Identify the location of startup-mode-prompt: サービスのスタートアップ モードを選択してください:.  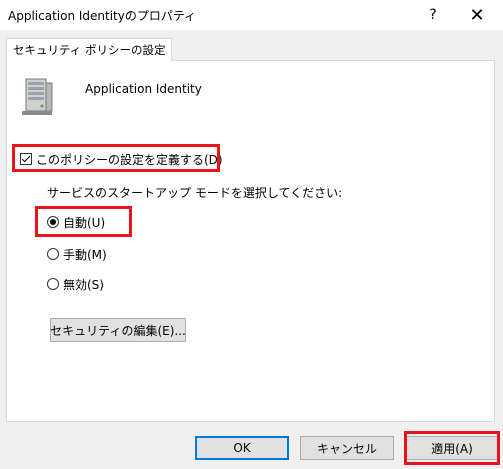
(195, 193).